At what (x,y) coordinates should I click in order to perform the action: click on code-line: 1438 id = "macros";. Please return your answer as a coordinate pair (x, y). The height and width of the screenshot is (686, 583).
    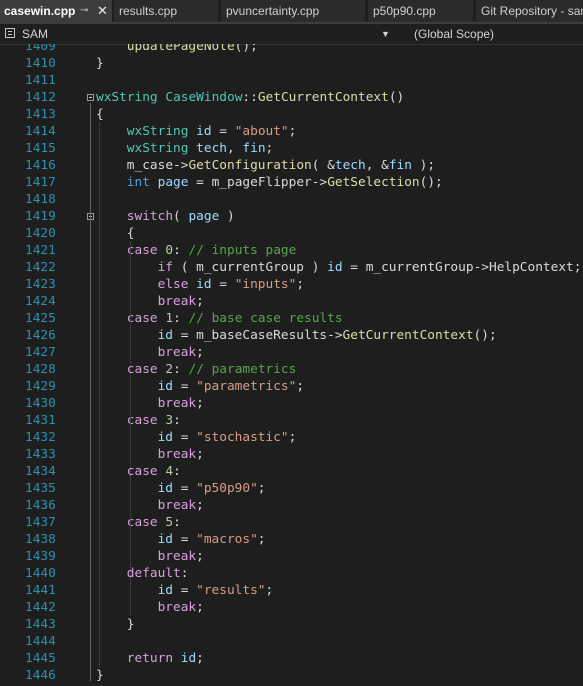
    Looking at the image, I should click on (291, 539).